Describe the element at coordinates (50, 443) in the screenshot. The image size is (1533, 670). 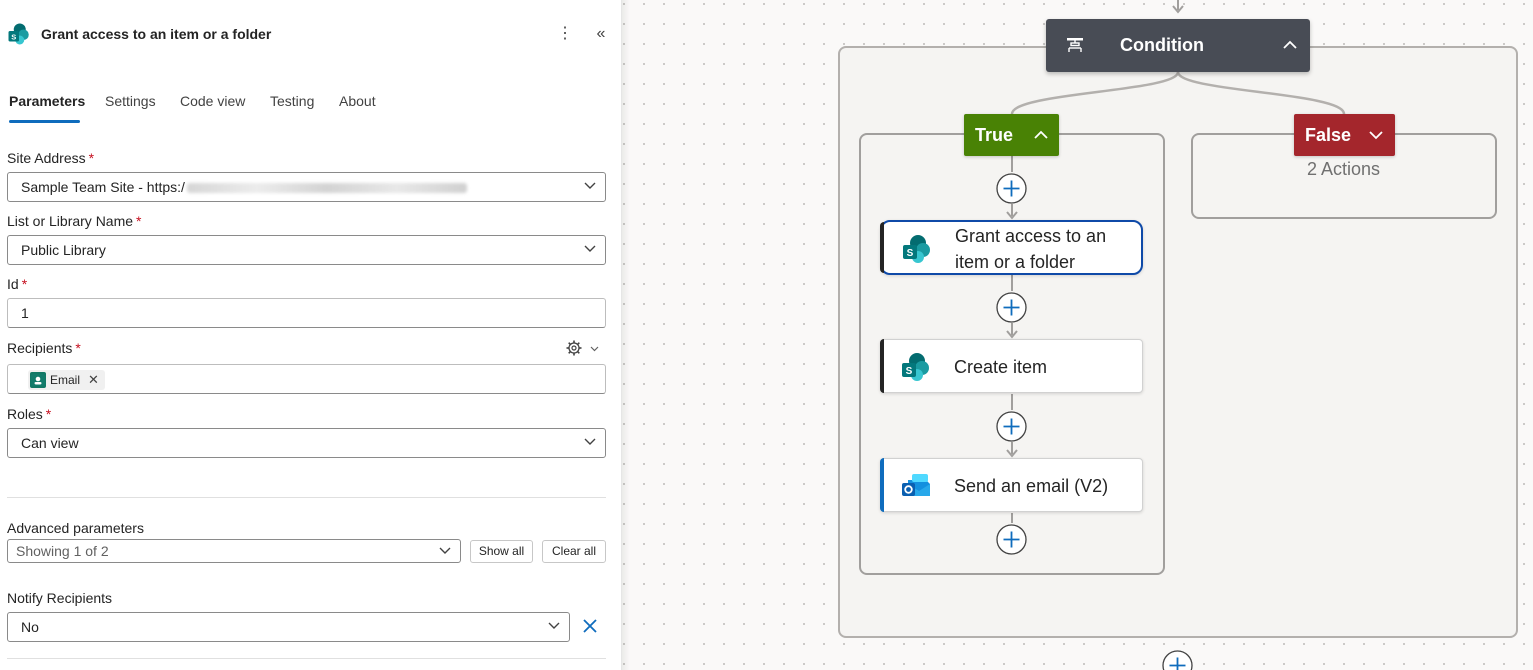
I see `roles-value: Can view` at that location.